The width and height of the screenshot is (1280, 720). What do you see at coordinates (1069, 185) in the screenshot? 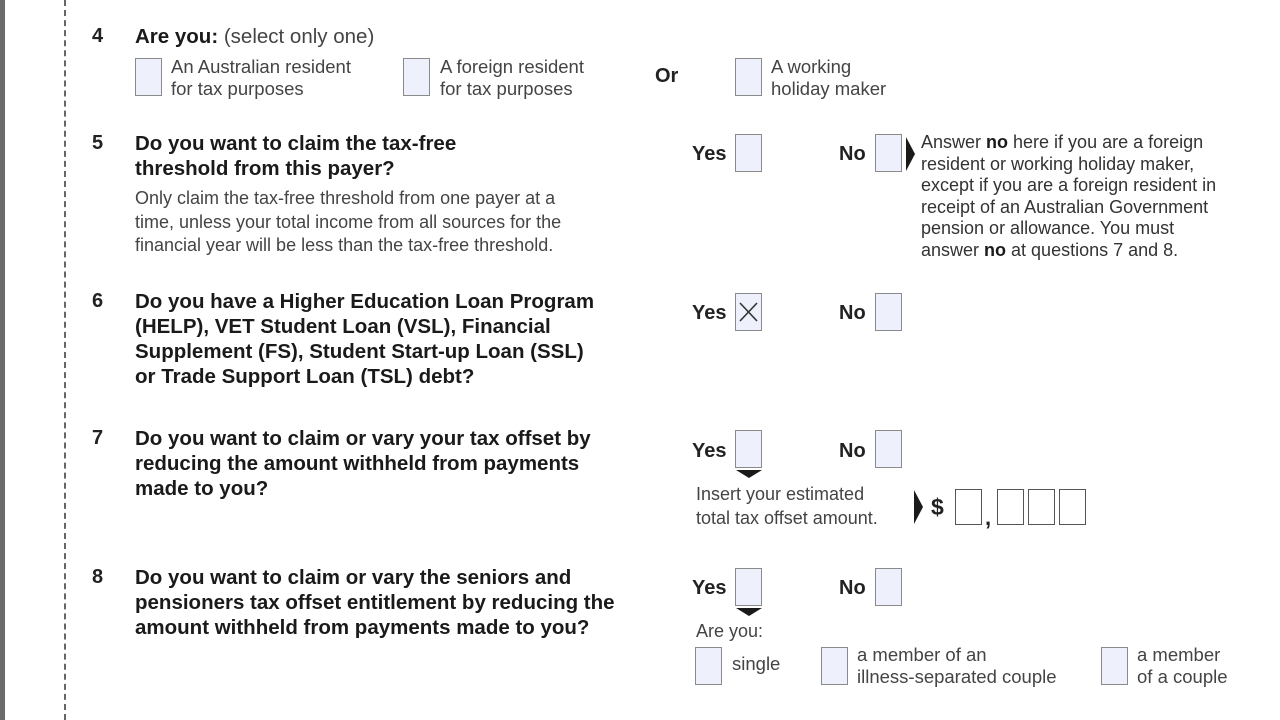
I see `note-line: except if you are a foreign resident in` at bounding box center [1069, 185].